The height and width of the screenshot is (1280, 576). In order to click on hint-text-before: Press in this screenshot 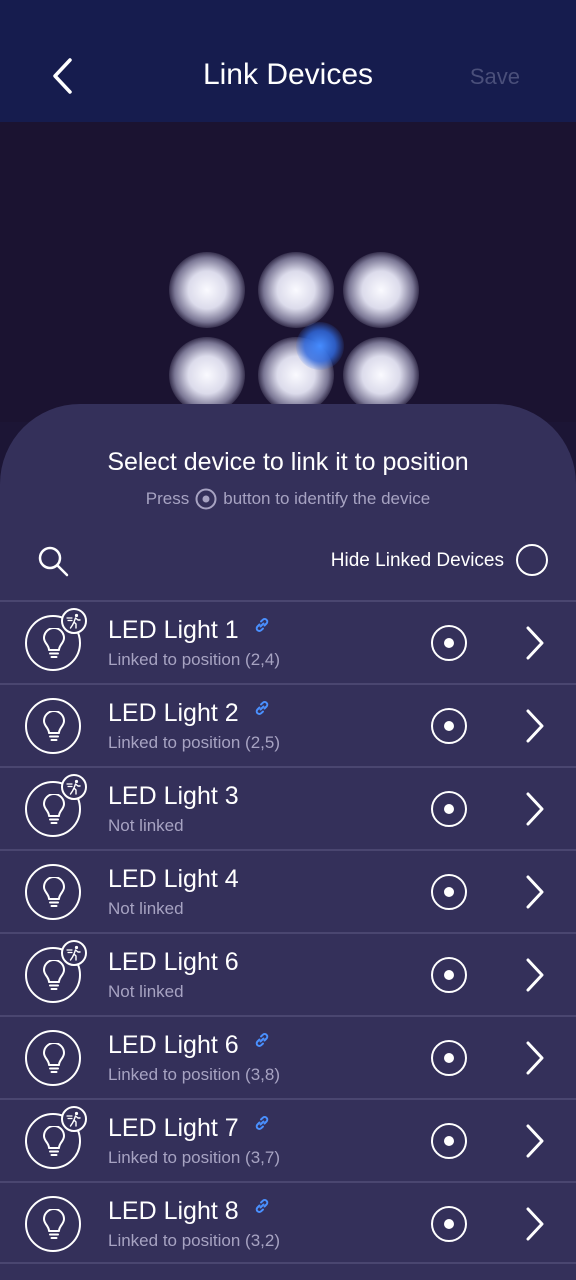, I will do `click(167, 498)`.